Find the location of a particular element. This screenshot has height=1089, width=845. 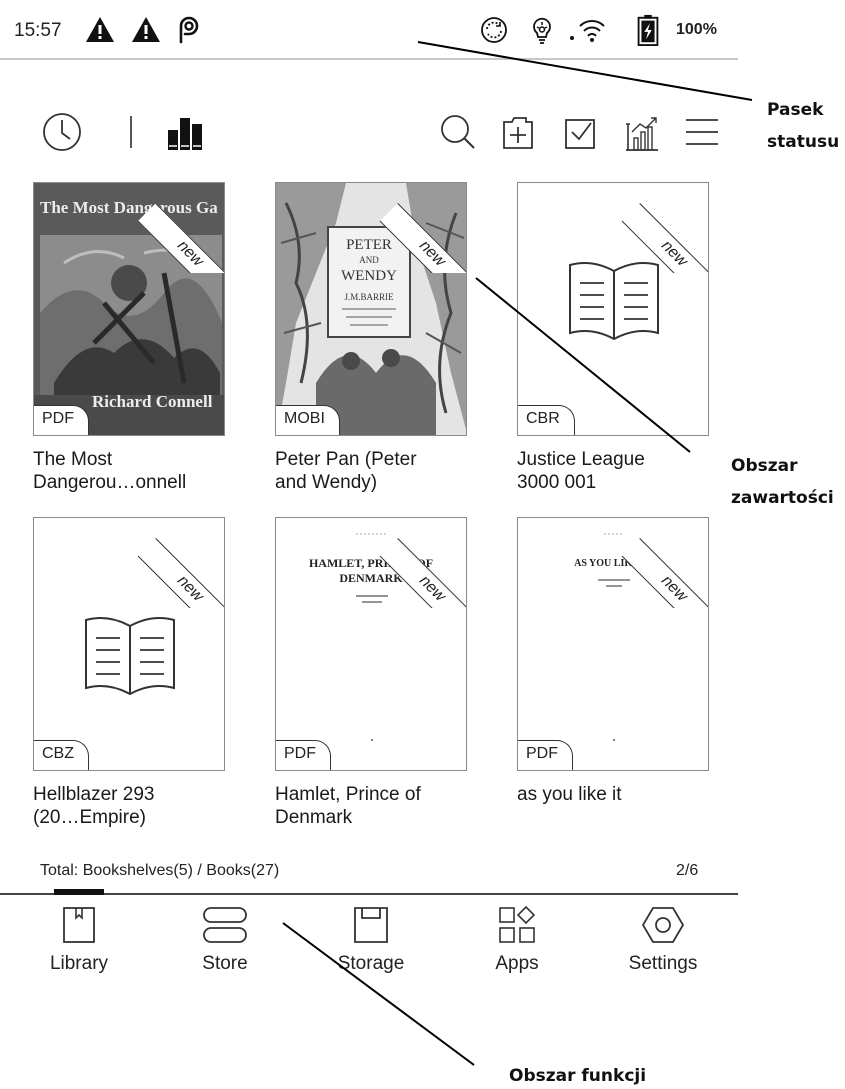

annotation-status-bar: Pasek statusu is located at coordinates (803, 126).